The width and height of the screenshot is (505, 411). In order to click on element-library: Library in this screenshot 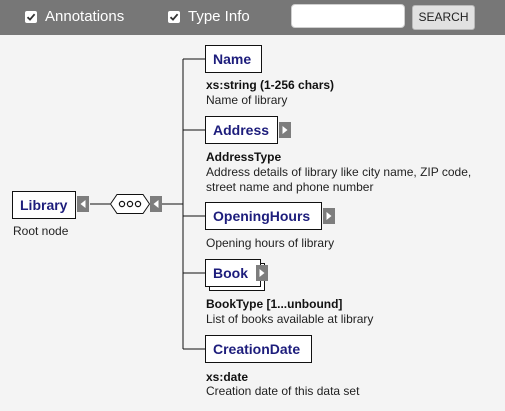, I will do `click(44, 205)`.